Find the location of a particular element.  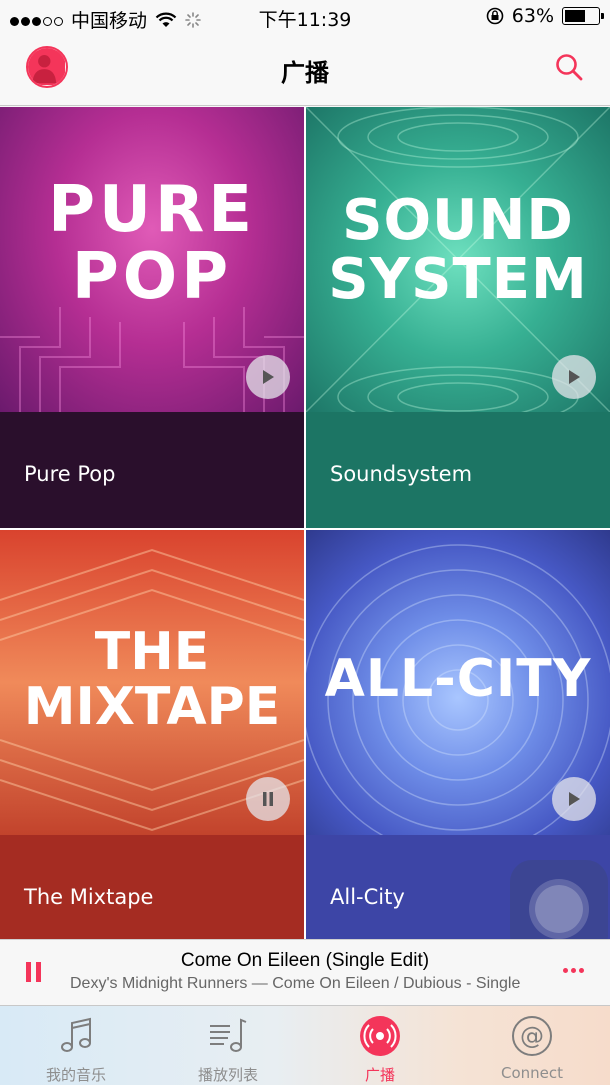

battery-percent: 63% is located at coordinates (532, 16).